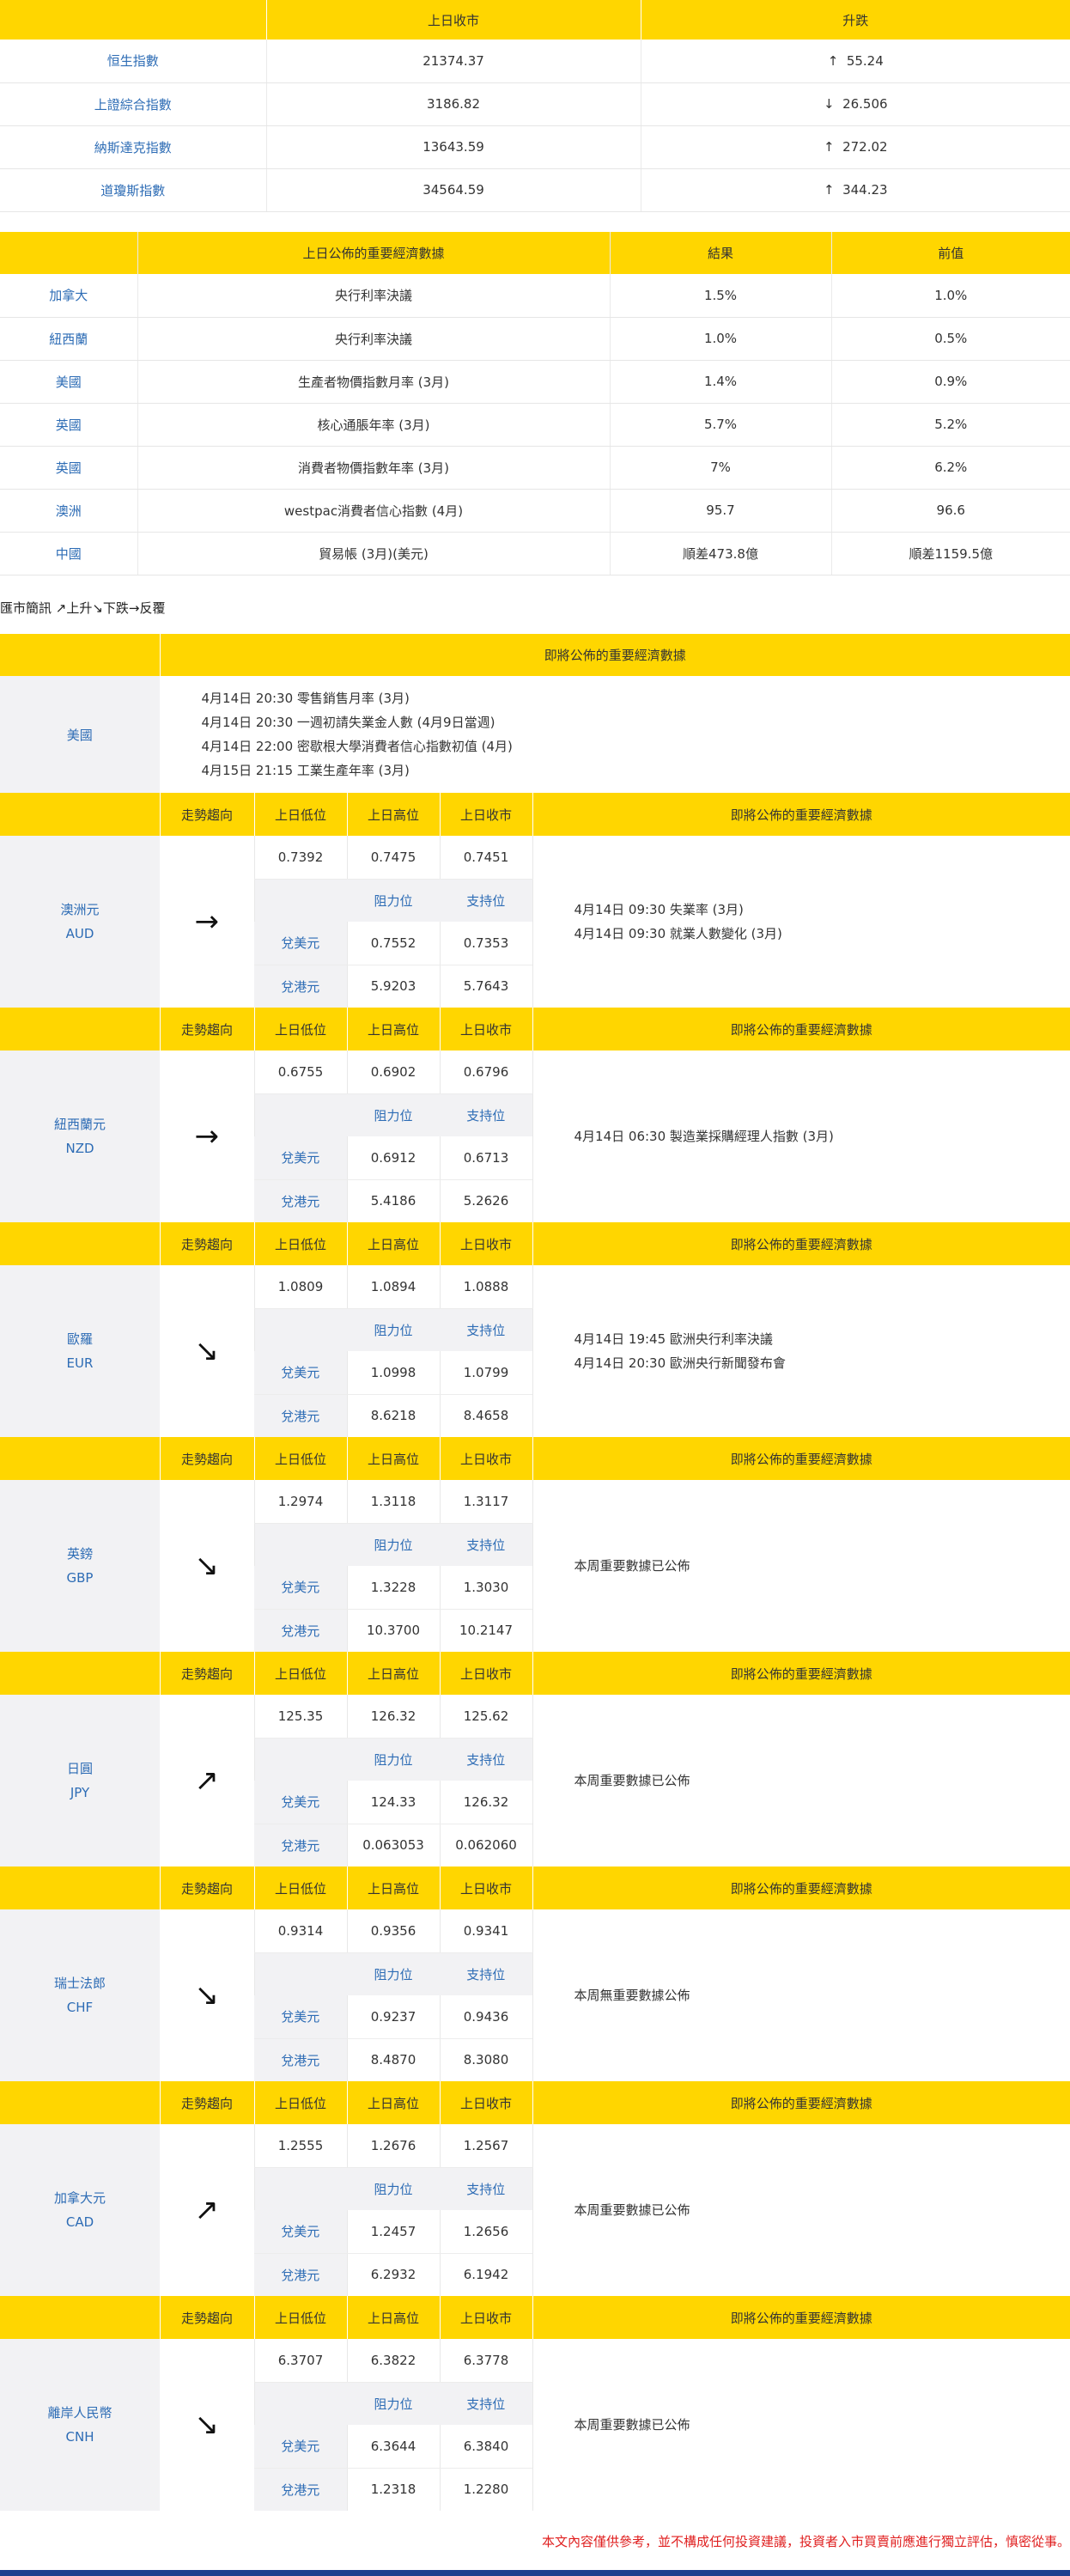 Image resolution: width=1070 pixels, height=2576 pixels. Describe the element at coordinates (393, 2059) in the screenshot. I see `hkd-resistance: 8.4870` at that location.